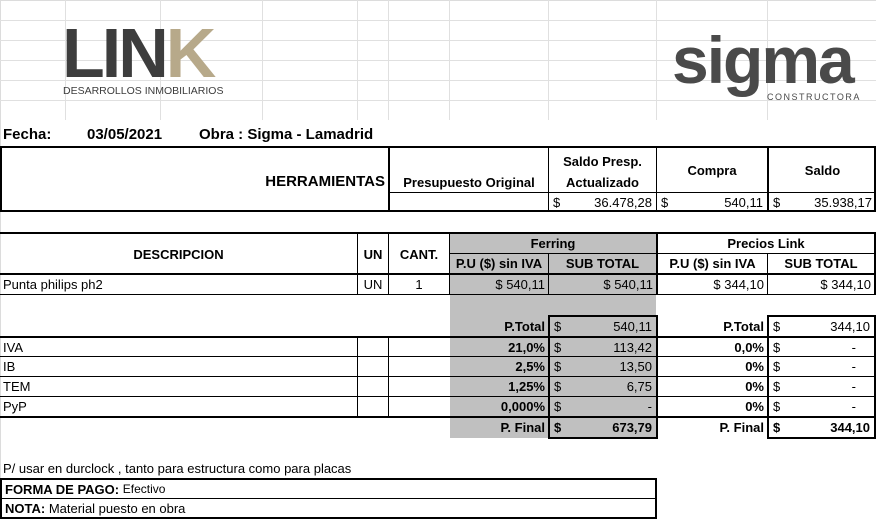 This screenshot has height=519, width=876. I want to click on saldo-value-cell: $35.938,17, so click(822, 202).